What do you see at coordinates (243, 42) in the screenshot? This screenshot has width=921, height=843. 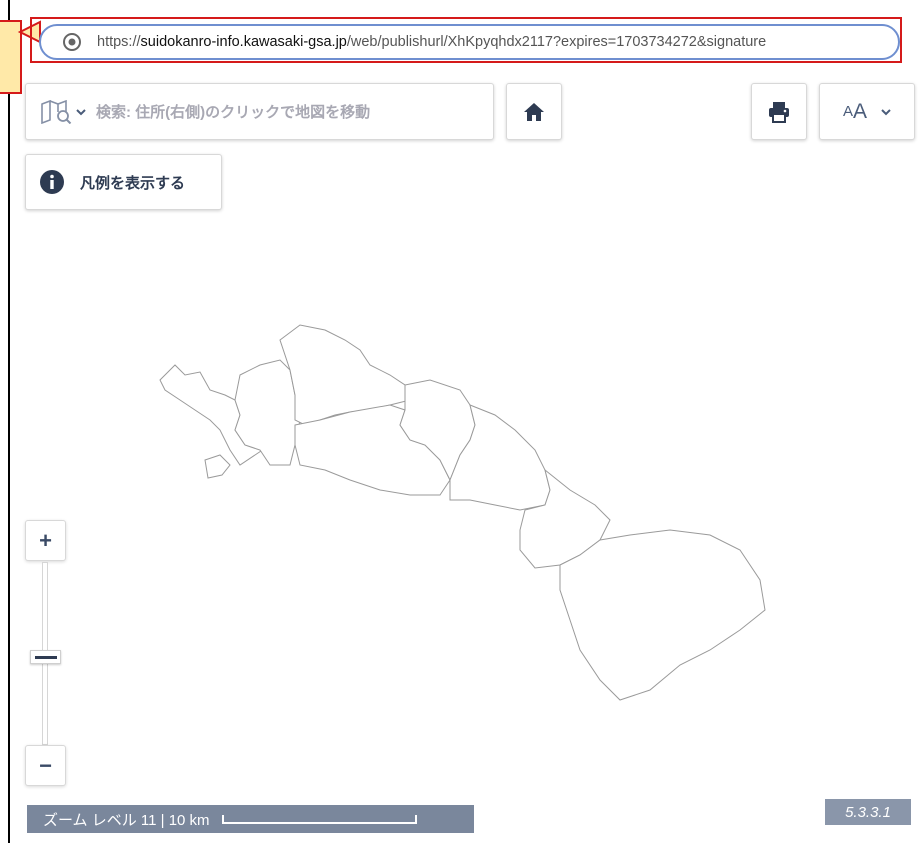 I see `url-domain: suidokanro-info.kawasaki-gsa.jp` at bounding box center [243, 42].